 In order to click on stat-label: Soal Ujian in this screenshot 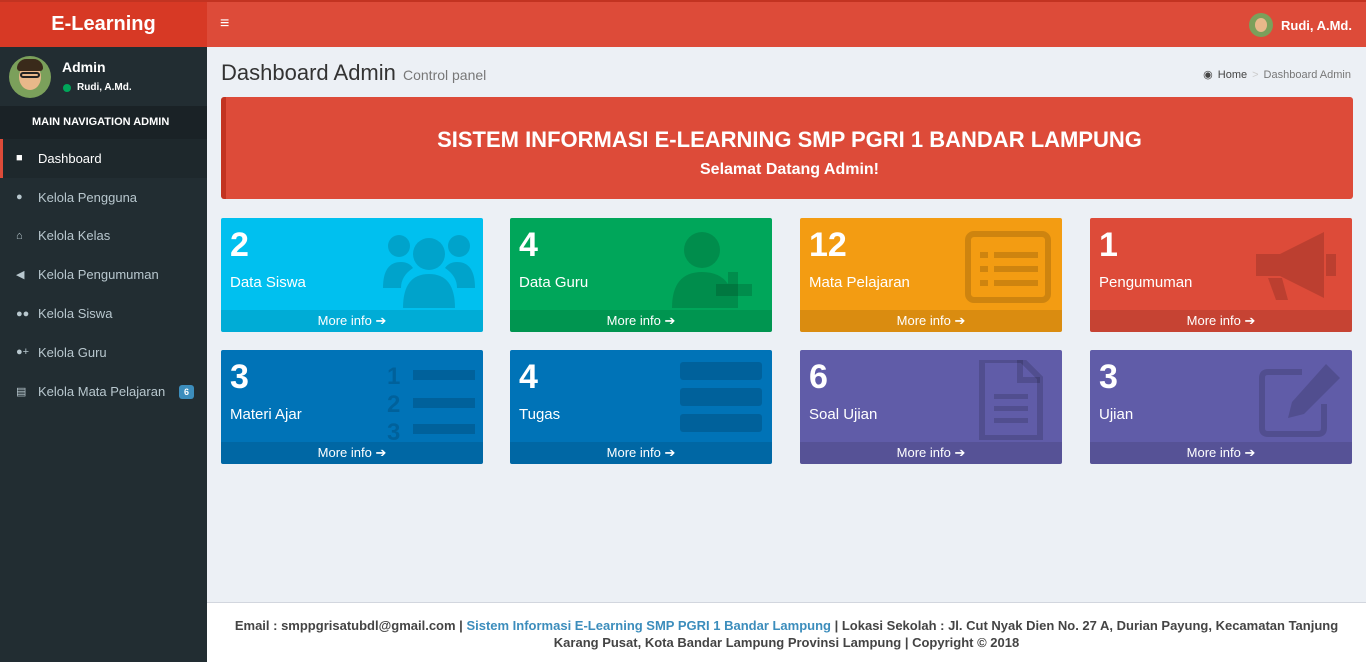, I will do `click(843, 414)`.